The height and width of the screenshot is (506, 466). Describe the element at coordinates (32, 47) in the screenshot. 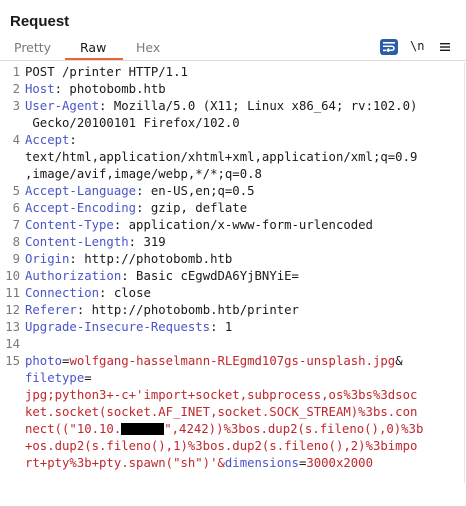

I see `tab-pretty: Pretty` at that location.